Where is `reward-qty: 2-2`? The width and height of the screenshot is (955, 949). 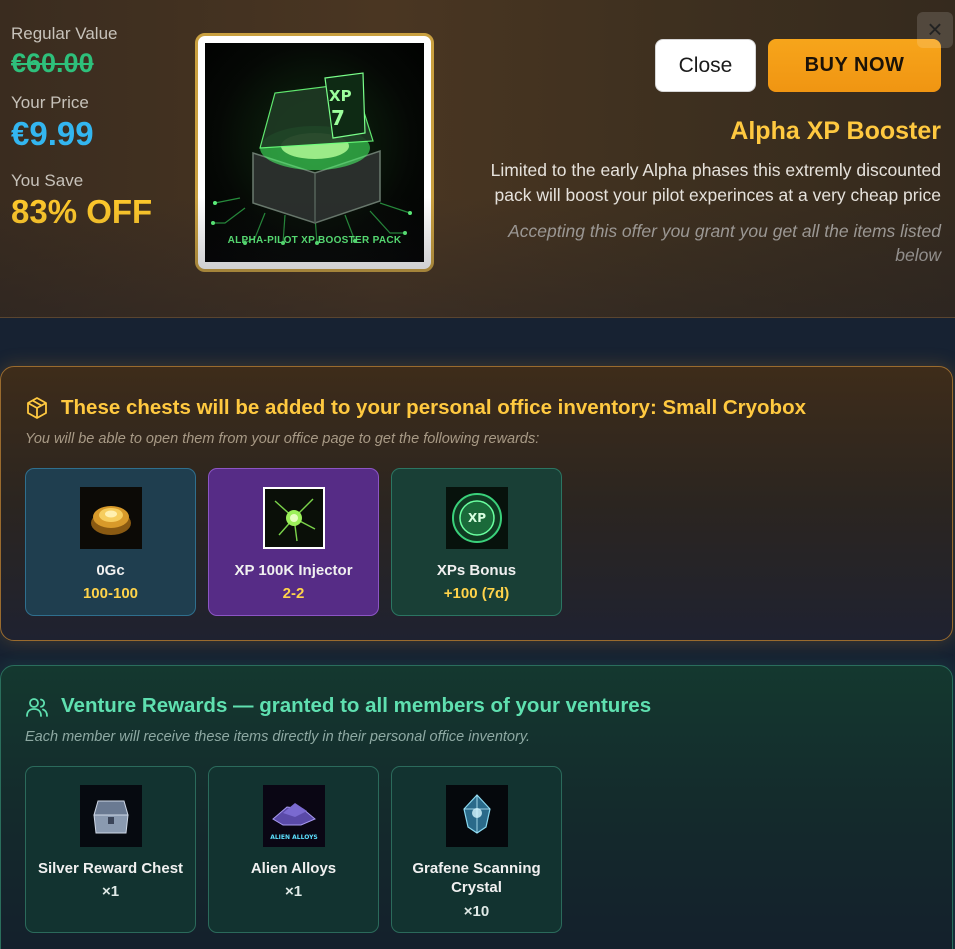 reward-qty: 2-2 is located at coordinates (293, 593).